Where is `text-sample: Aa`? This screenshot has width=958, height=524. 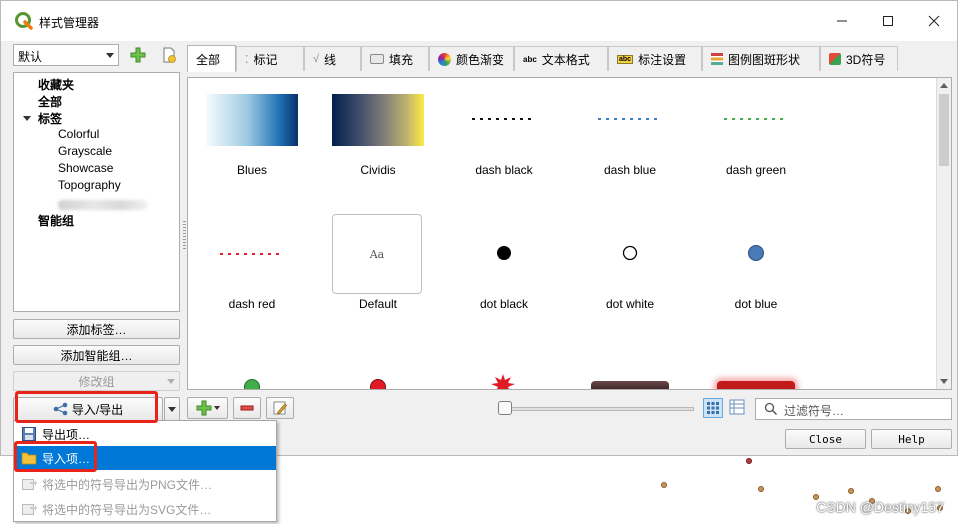
text-sample: Aa is located at coordinates (377, 254).